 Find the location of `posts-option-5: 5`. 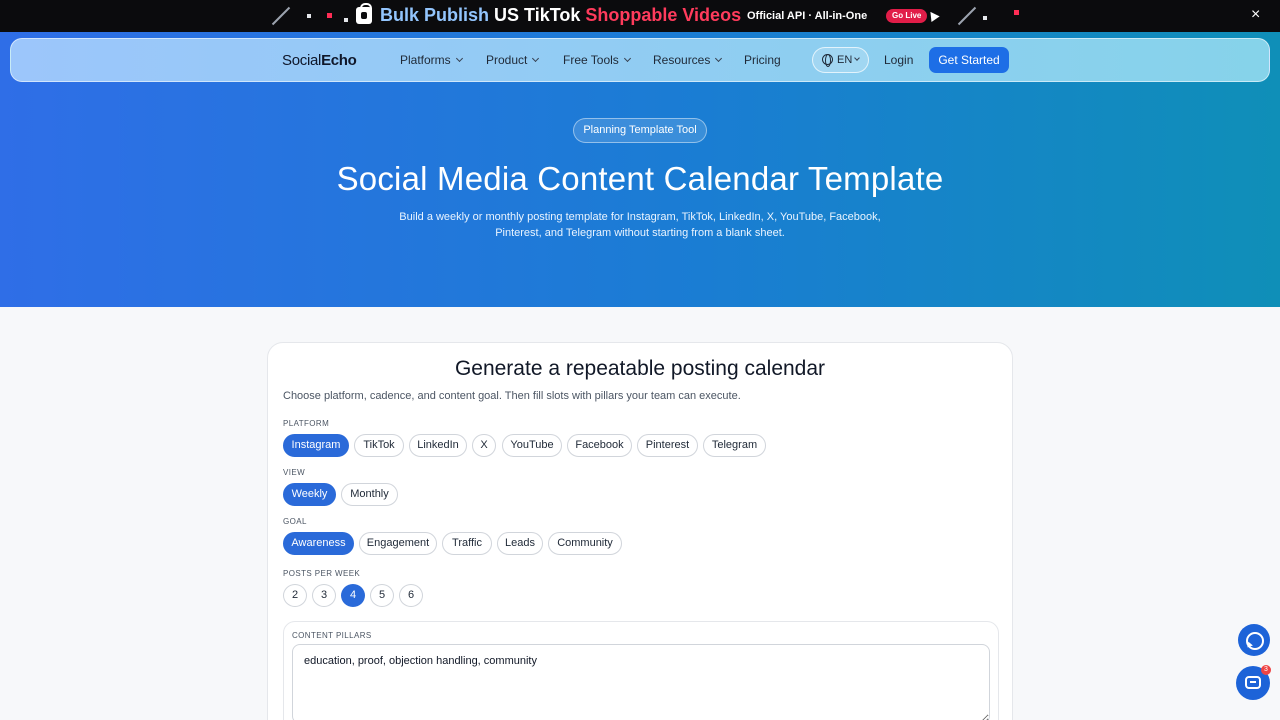

posts-option-5: 5 is located at coordinates (382, 595).